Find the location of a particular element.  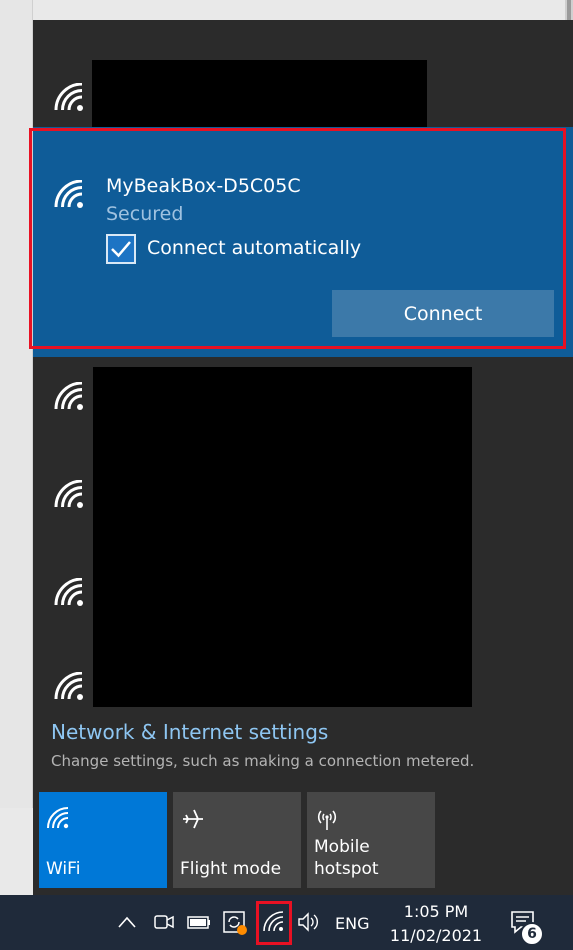

network-item is located at coordinates (303, 84).